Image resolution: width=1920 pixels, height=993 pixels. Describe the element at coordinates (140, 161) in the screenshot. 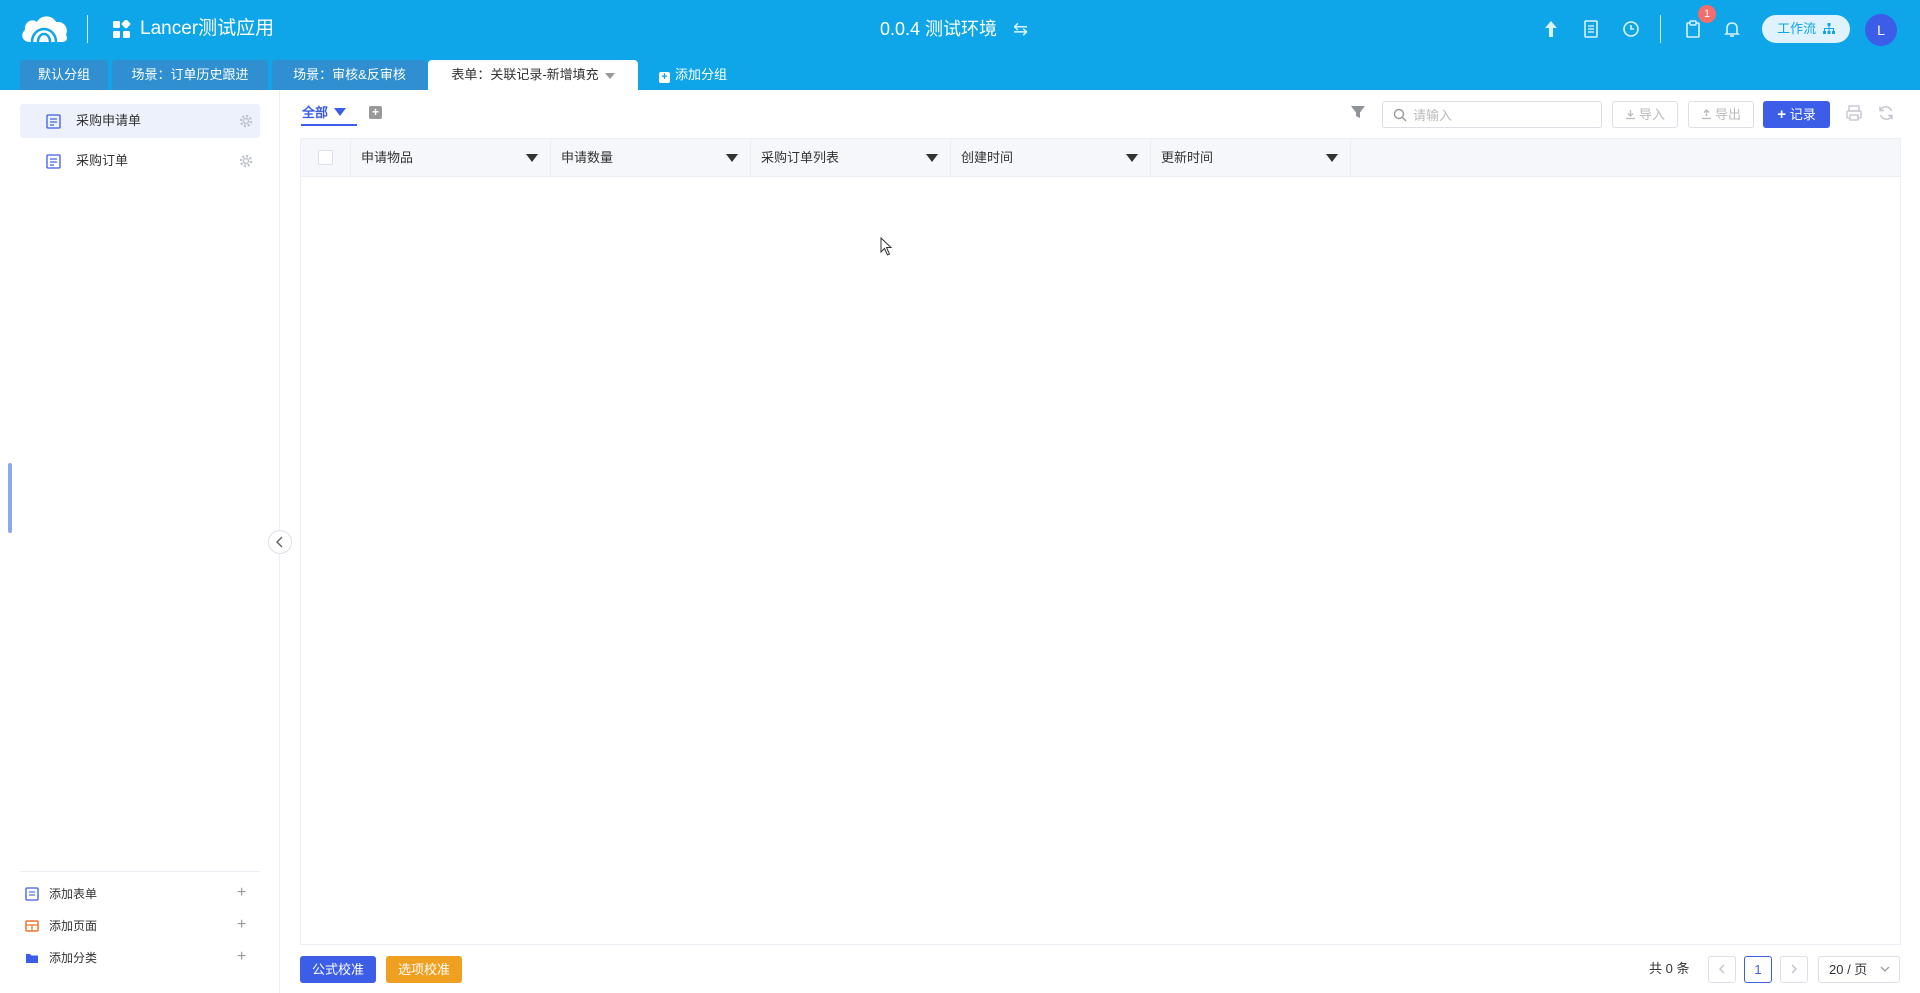

I see `sidebar-item-purchase-order: 采购订单` at that location.